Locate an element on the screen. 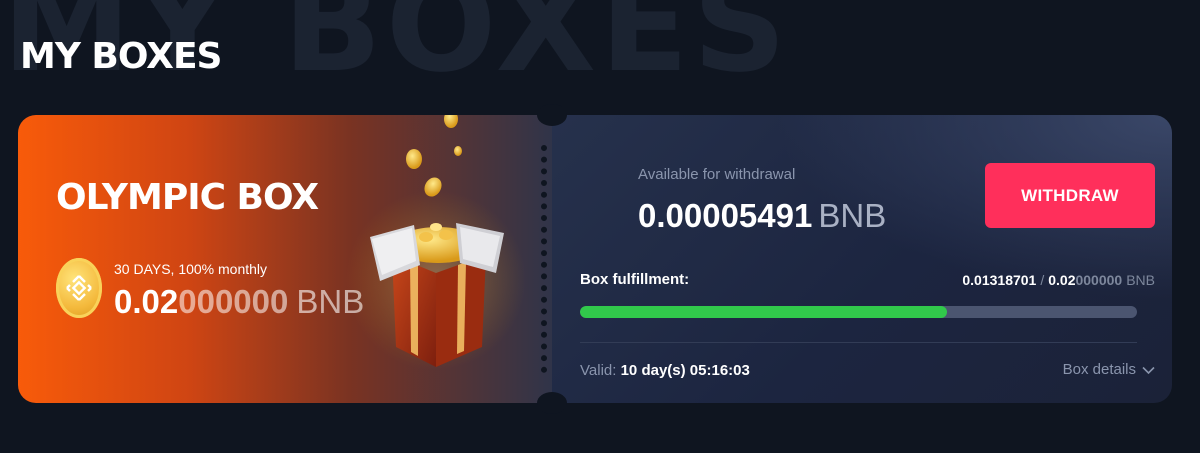  box-fulfillment-target-significant: 0.02 is located at coordinates (1062, 280).